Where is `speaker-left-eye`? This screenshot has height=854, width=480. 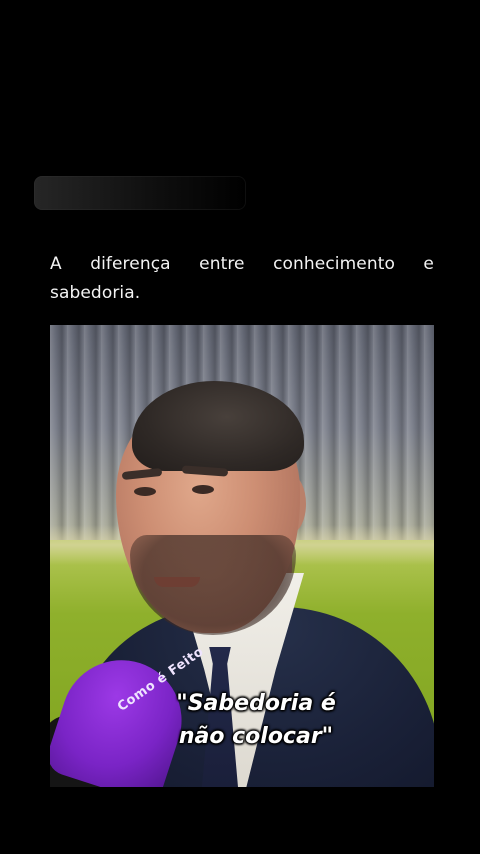
speaker-left-eye is located at coordinates (145, 491).